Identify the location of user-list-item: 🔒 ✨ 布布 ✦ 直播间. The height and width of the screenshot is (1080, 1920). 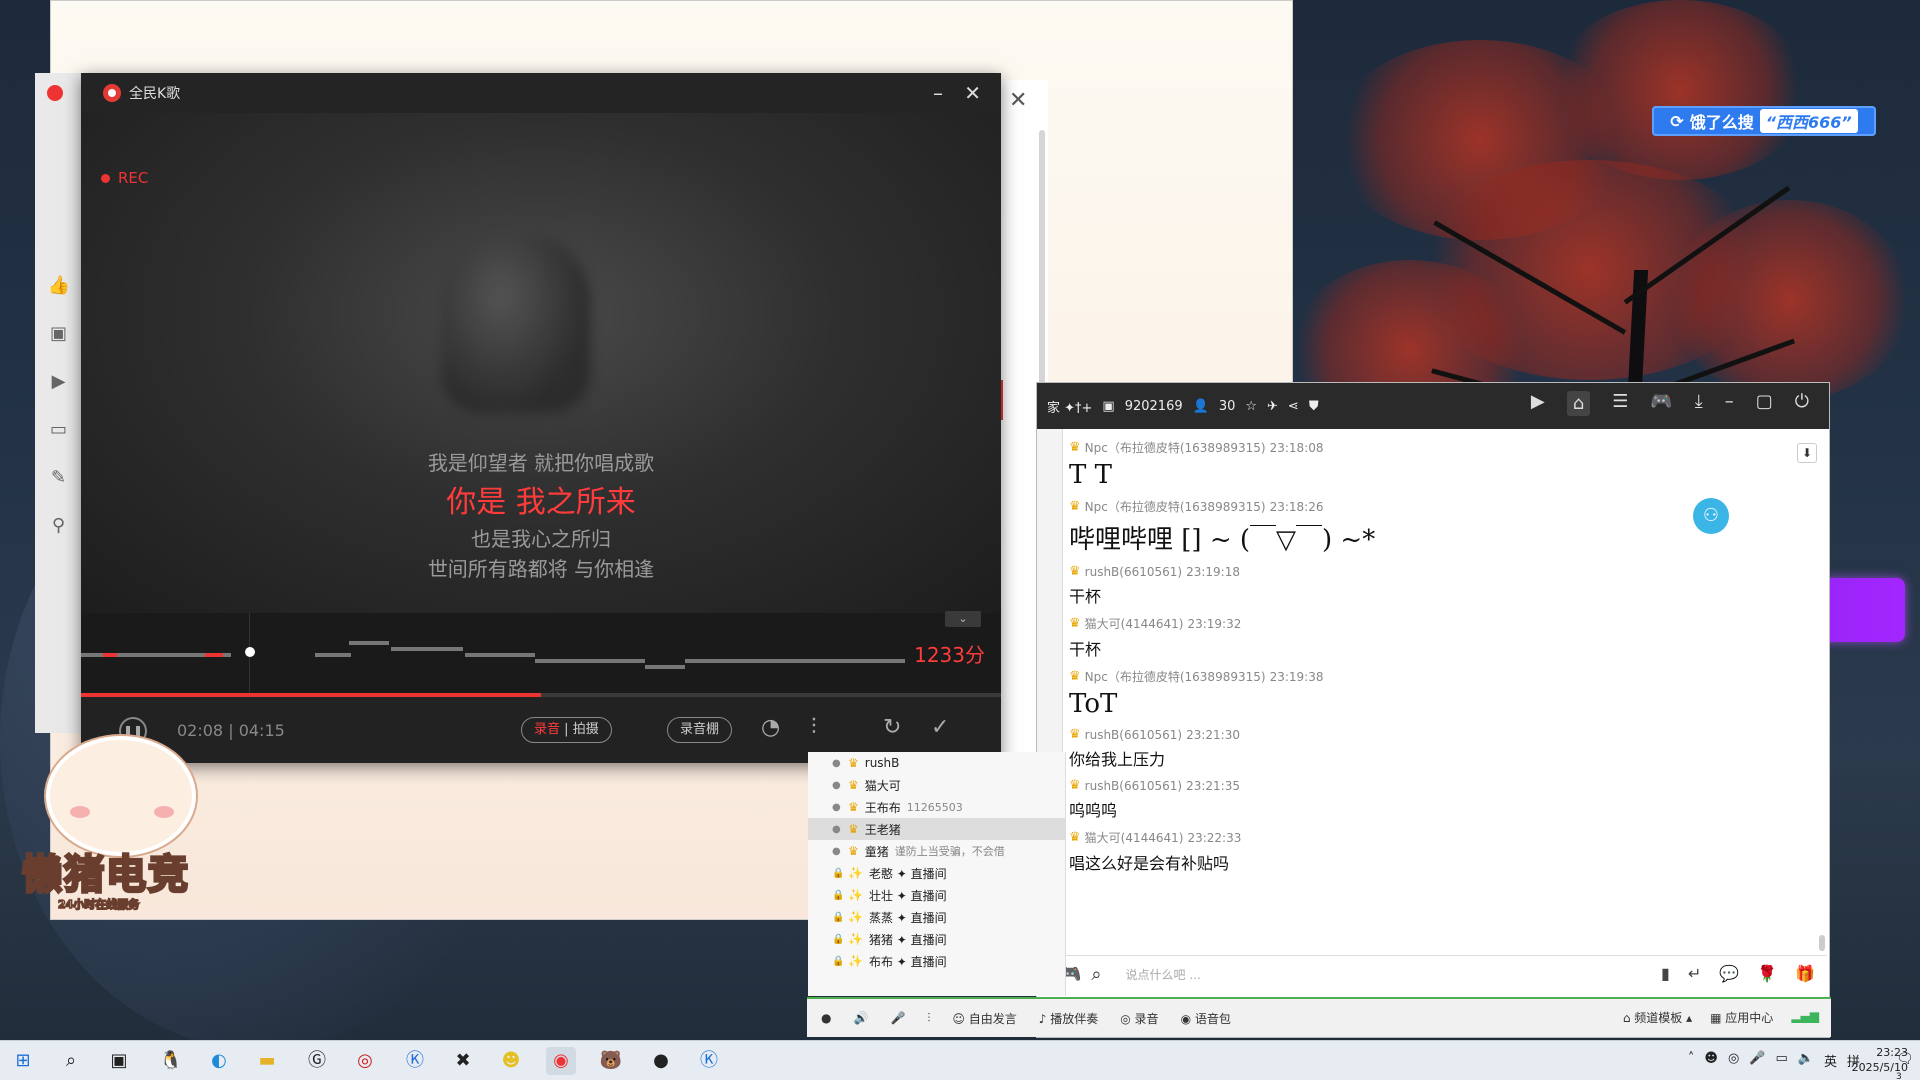
(936, 961).